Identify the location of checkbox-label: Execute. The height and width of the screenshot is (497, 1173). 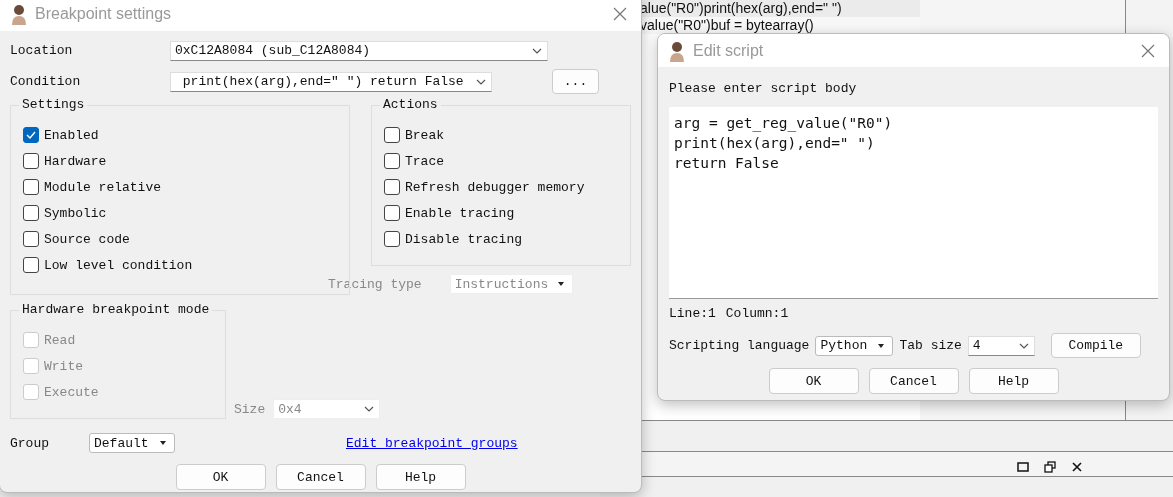
(71, 392).